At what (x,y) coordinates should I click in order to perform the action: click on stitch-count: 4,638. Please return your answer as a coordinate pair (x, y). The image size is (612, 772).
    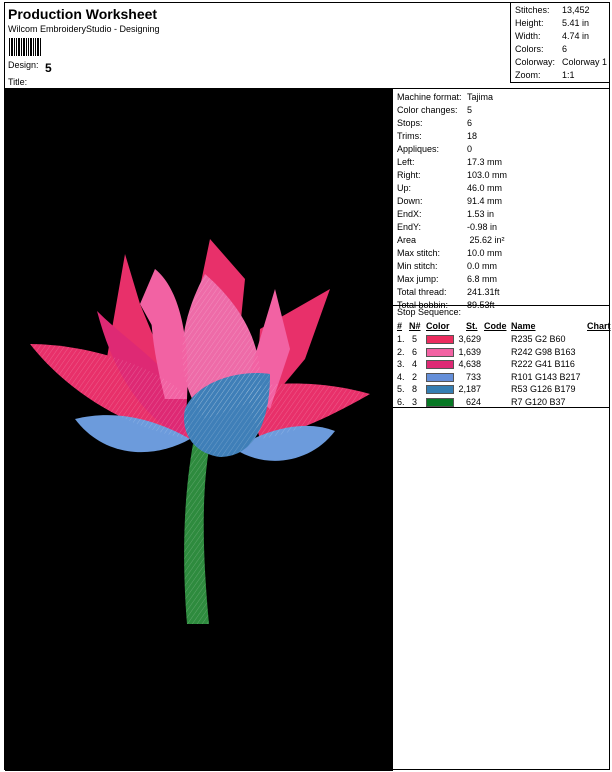
    Looking at the image, I should click on (469, 364).